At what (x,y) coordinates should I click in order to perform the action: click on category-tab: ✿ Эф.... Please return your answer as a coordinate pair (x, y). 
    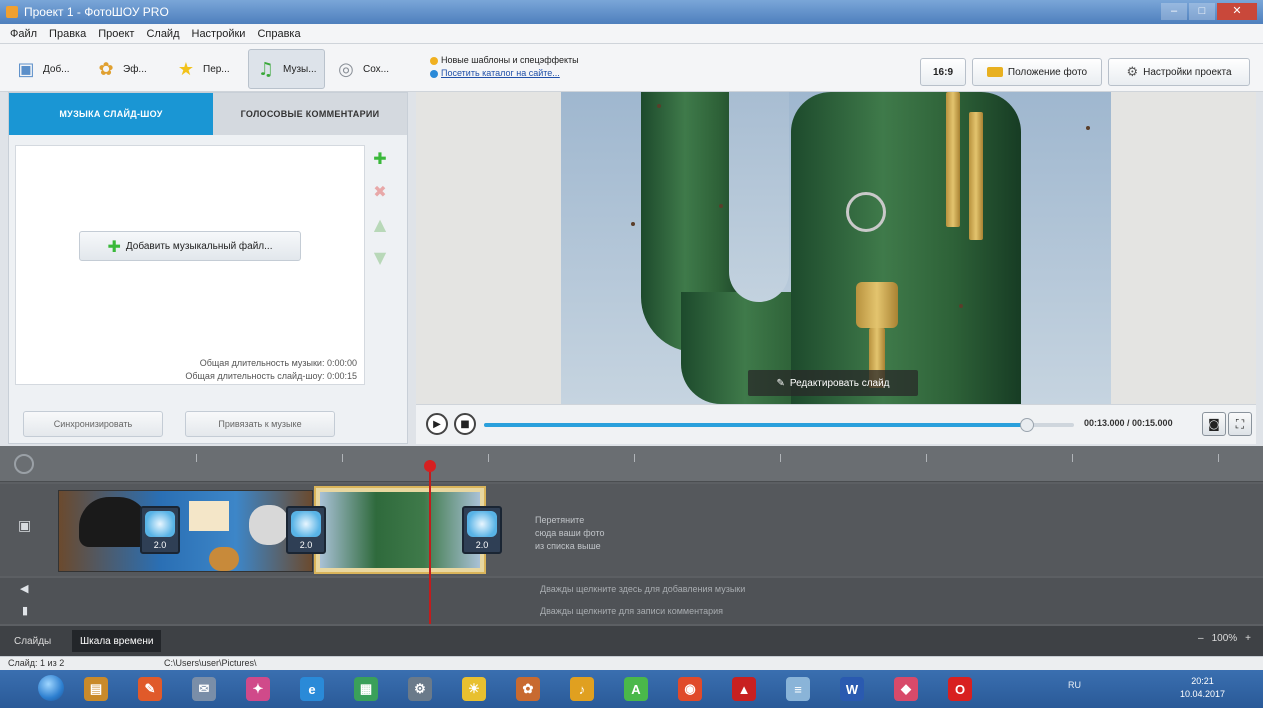
    Looking at the image, I should click on (126, 69).